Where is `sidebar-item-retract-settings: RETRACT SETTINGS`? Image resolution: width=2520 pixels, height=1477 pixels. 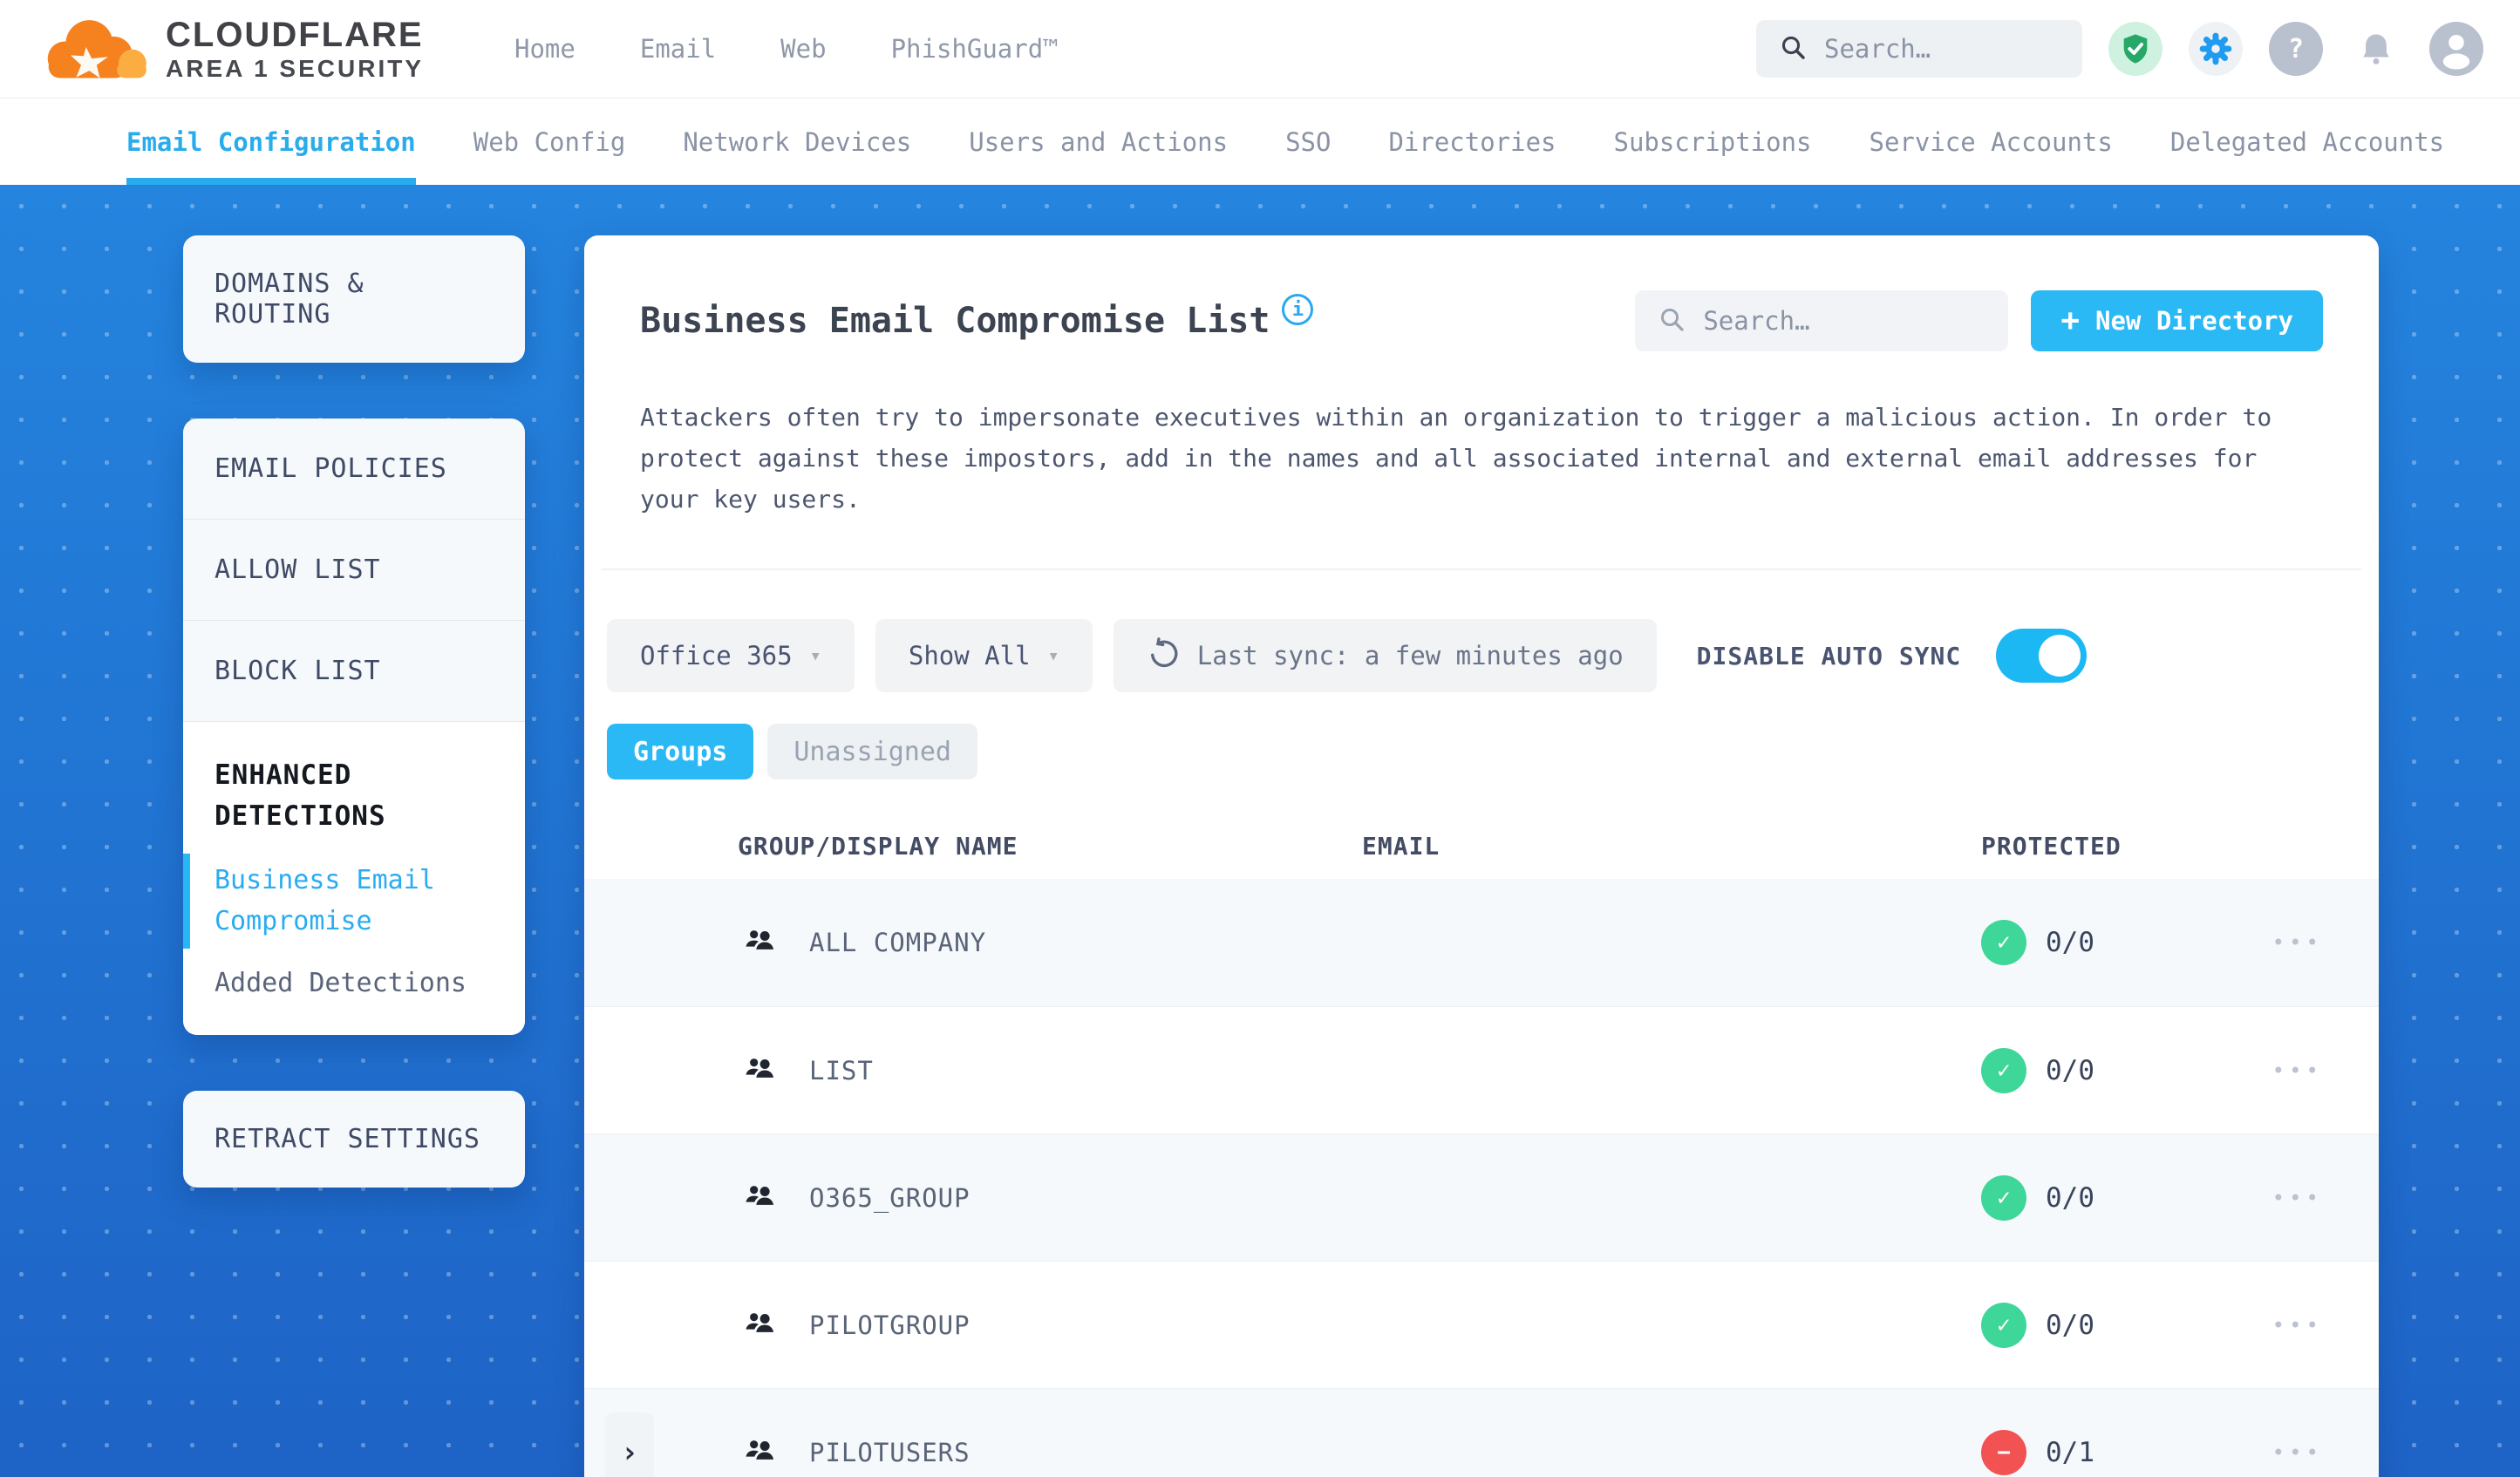 sidebar-item-retract-settings: RETRACT SETTINGS is located at coordinates (354, 1139).